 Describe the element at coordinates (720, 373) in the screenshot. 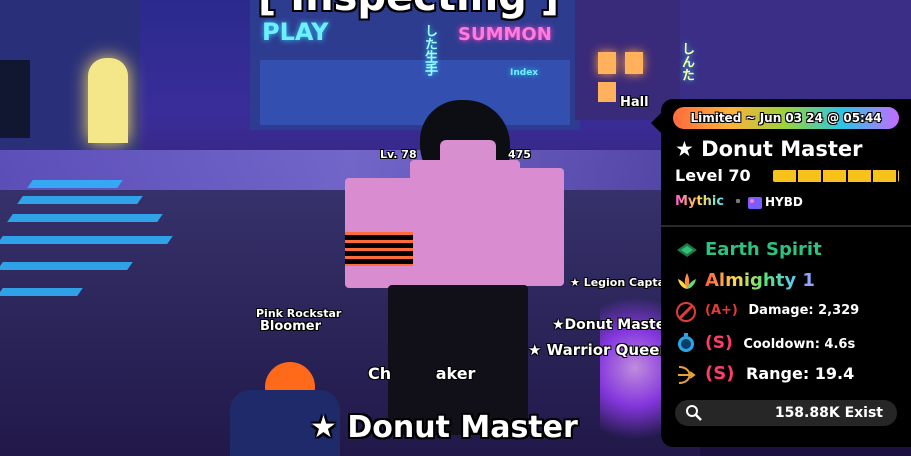

I see `range-grade: (S)` at that location.